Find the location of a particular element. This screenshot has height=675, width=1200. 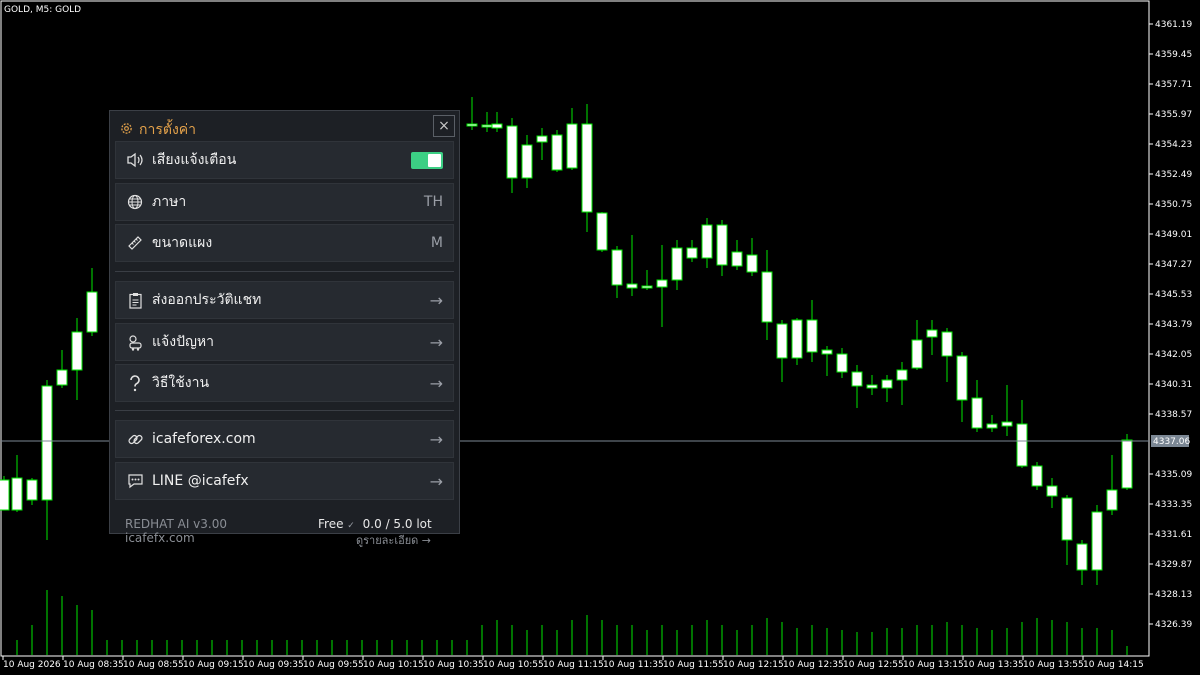

plan-name: Free is located at coordinates (331, 524).